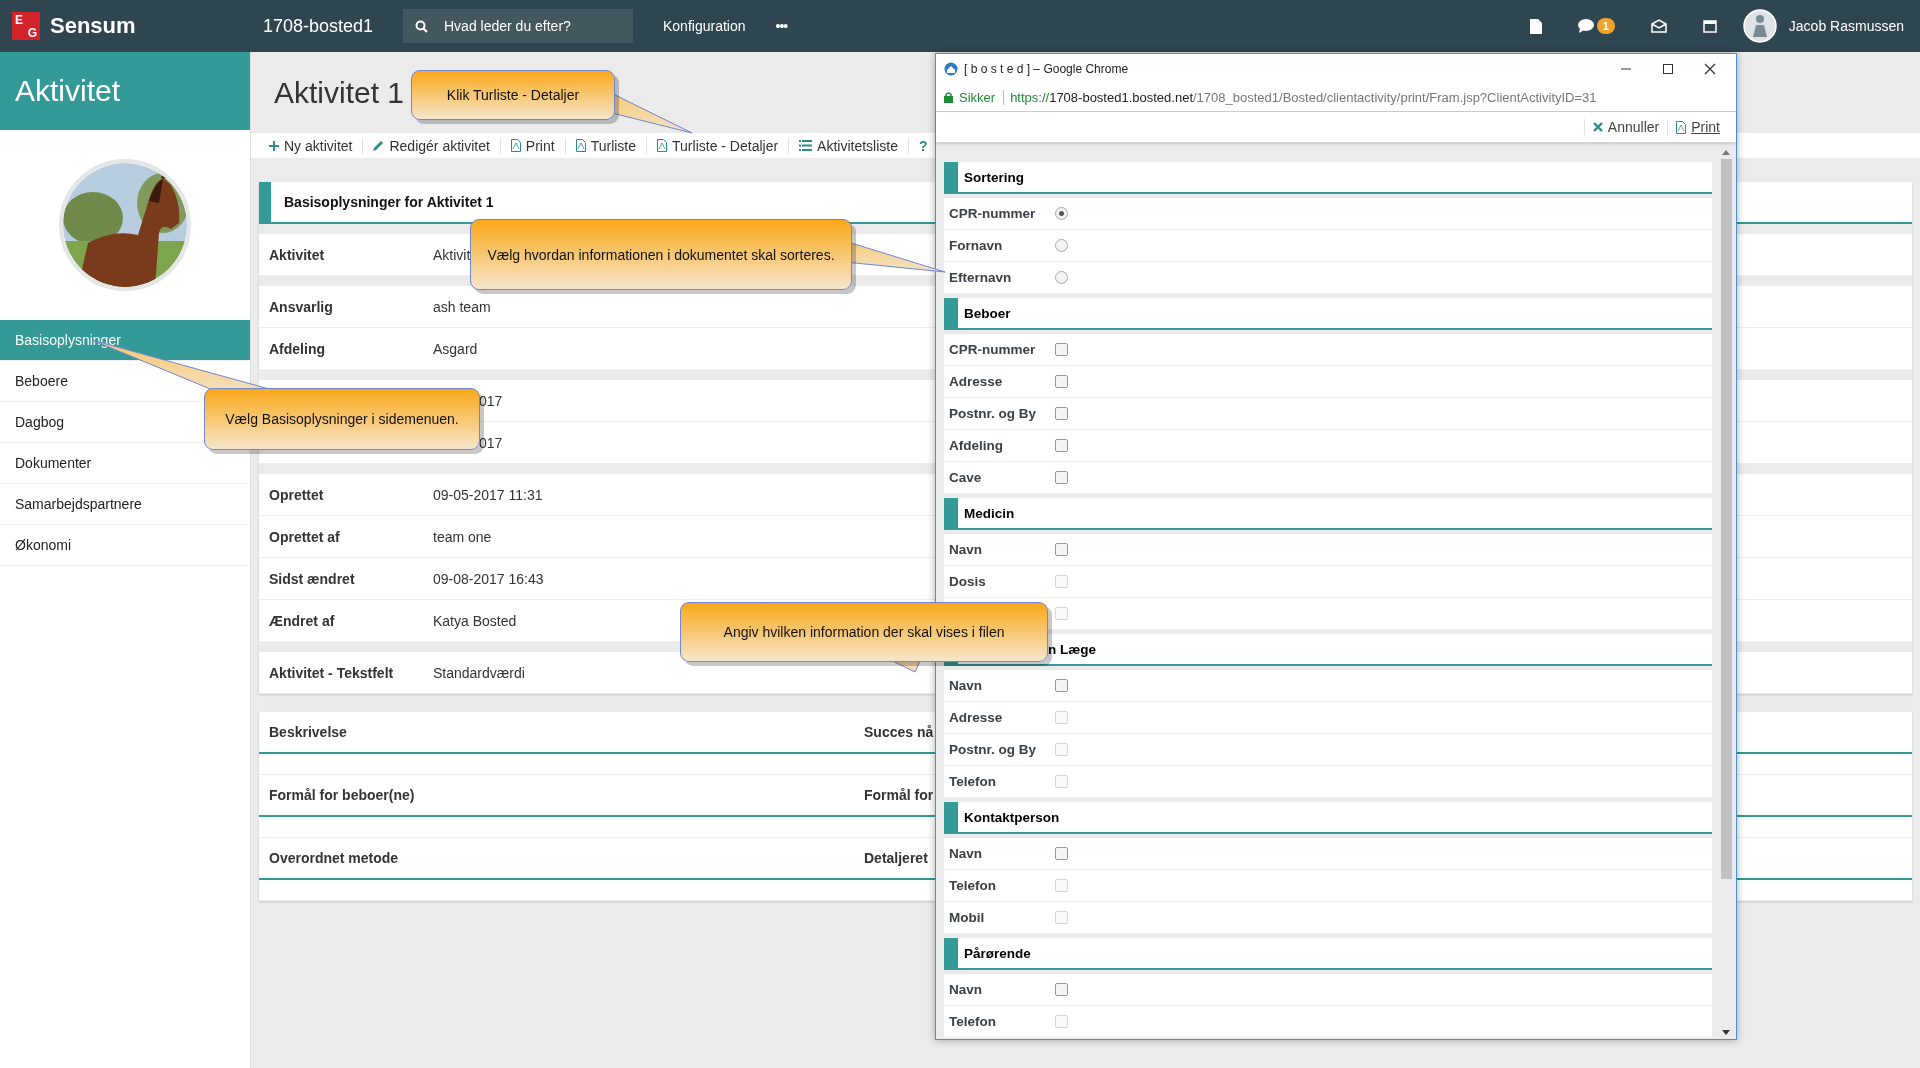 The height and width of the screenshot is (1068, 1920). I want to click on security-label: Sikker, so click(982, 97).